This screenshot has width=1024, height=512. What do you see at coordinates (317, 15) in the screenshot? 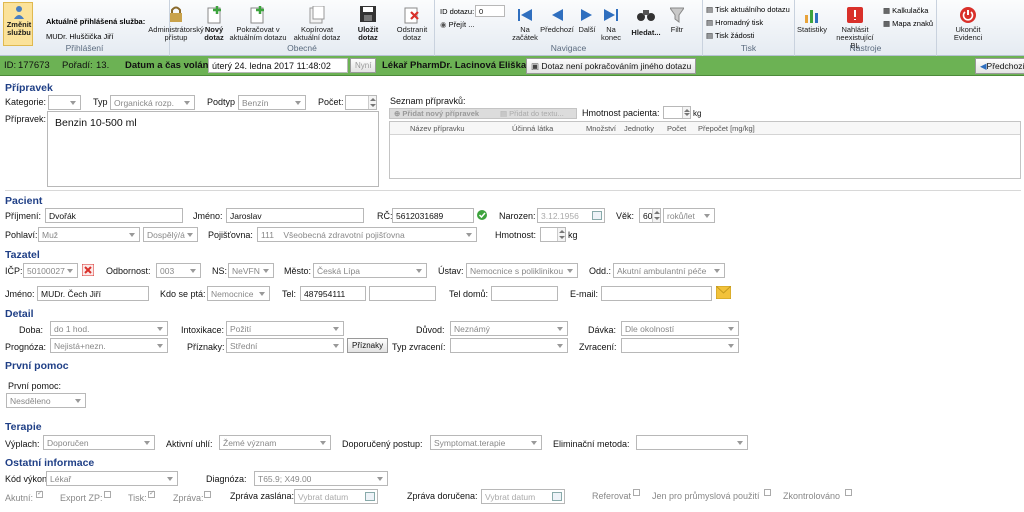
I see `copy-query-icon` at bounding box center [317, 15].